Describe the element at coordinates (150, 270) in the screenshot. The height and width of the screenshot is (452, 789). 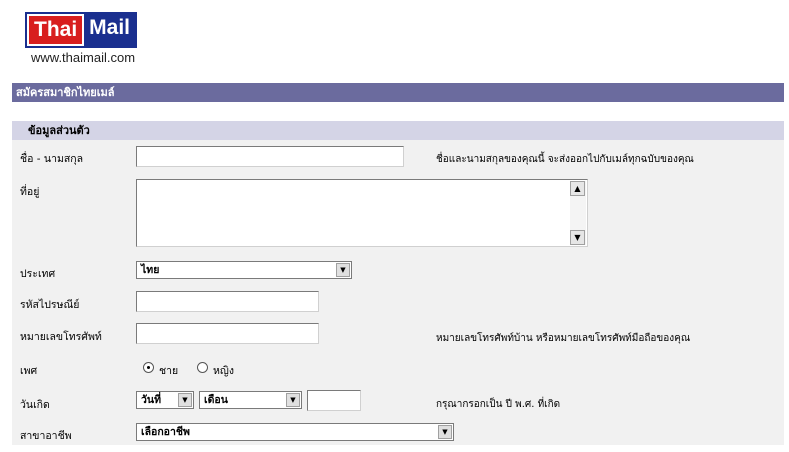
I see `country-selected-value: ไทย` at that location.